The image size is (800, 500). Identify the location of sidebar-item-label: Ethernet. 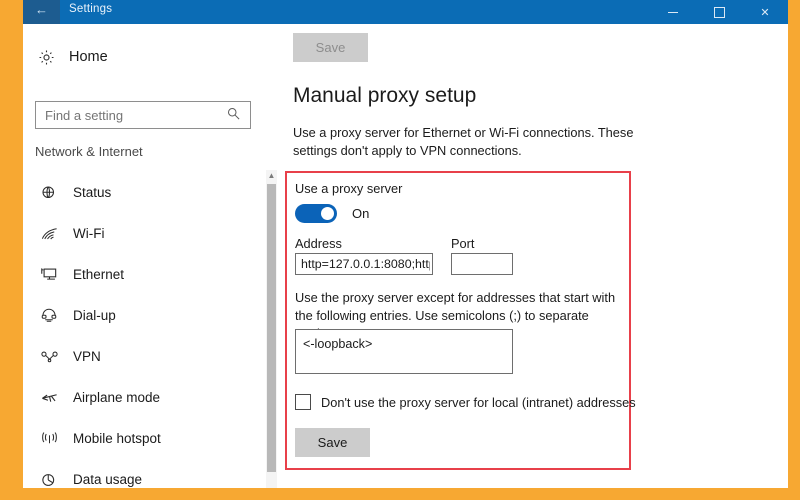
(99, 274).